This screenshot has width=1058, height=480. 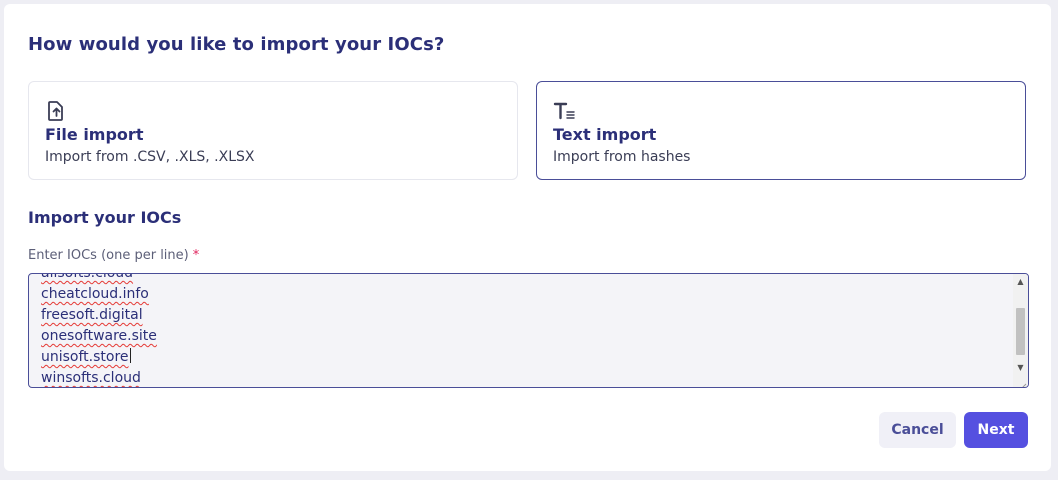 What do you see at coordinates (150, 157) in the screenshot?
I see `file-import-subtitle: Import from .CSV, .XLS, .XLSX` at bounding box center [150, 157].